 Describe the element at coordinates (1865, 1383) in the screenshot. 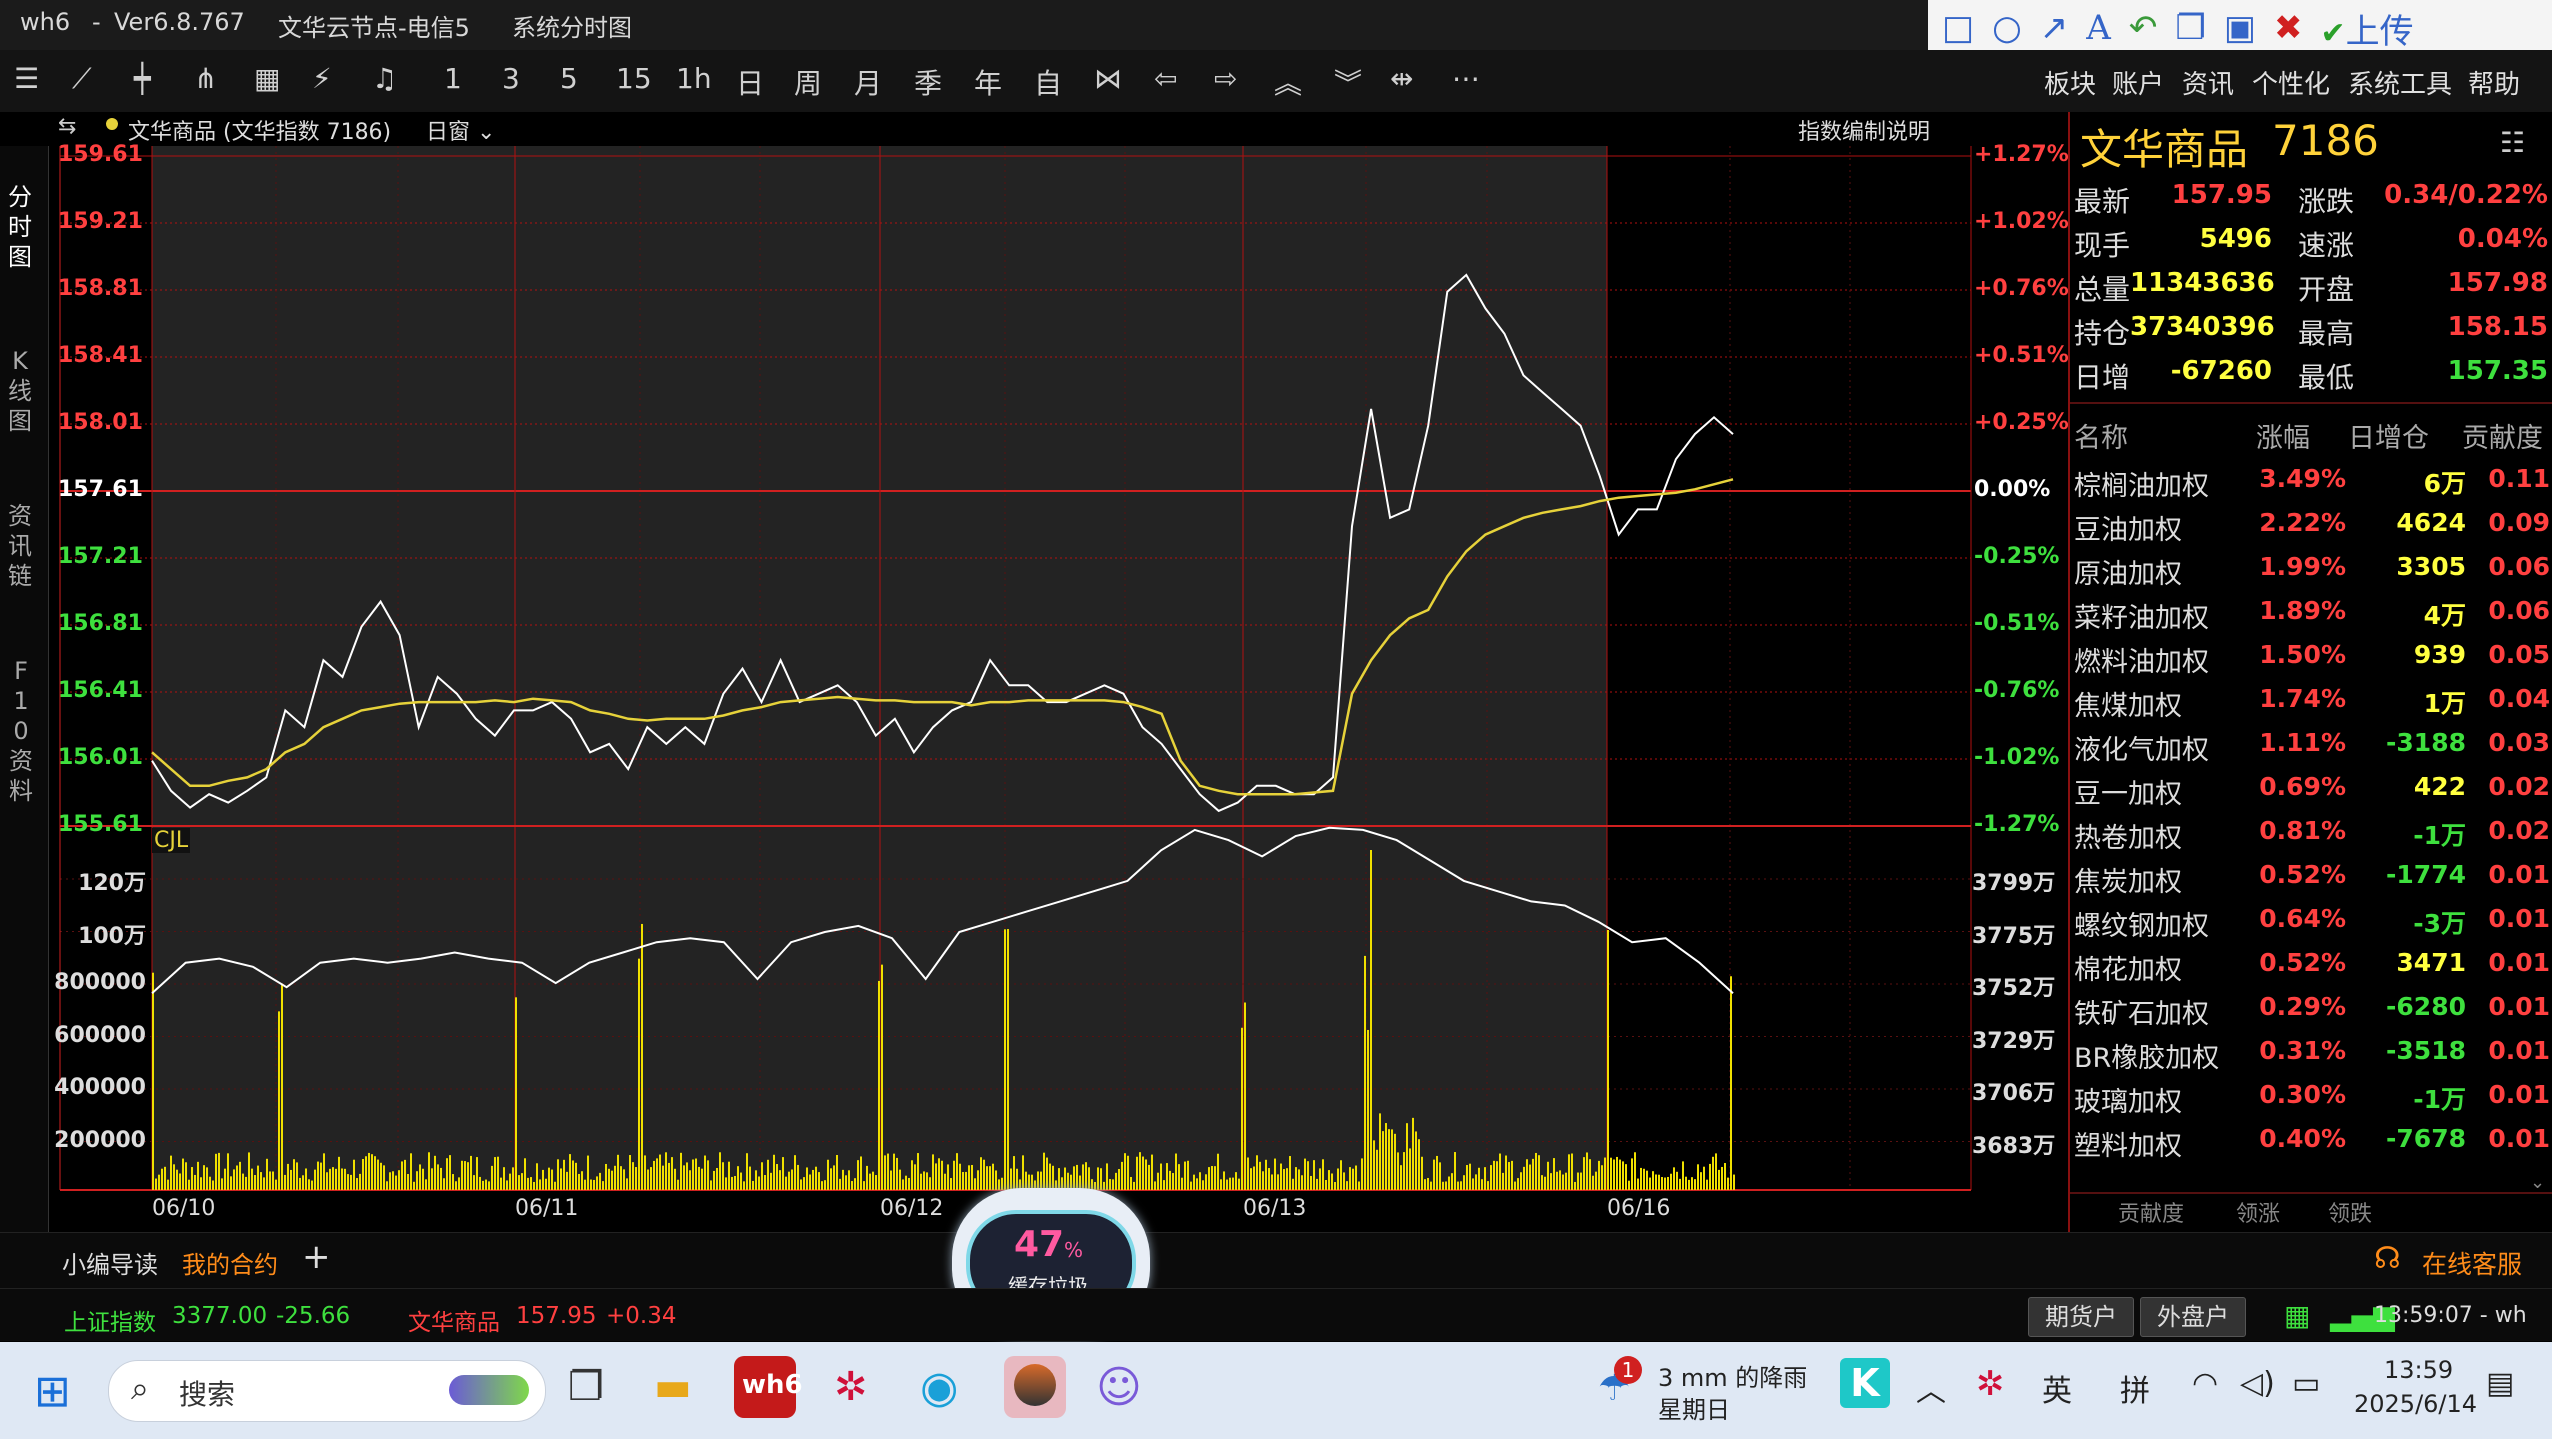

I see `tray-k-app-icon: K` at that location.